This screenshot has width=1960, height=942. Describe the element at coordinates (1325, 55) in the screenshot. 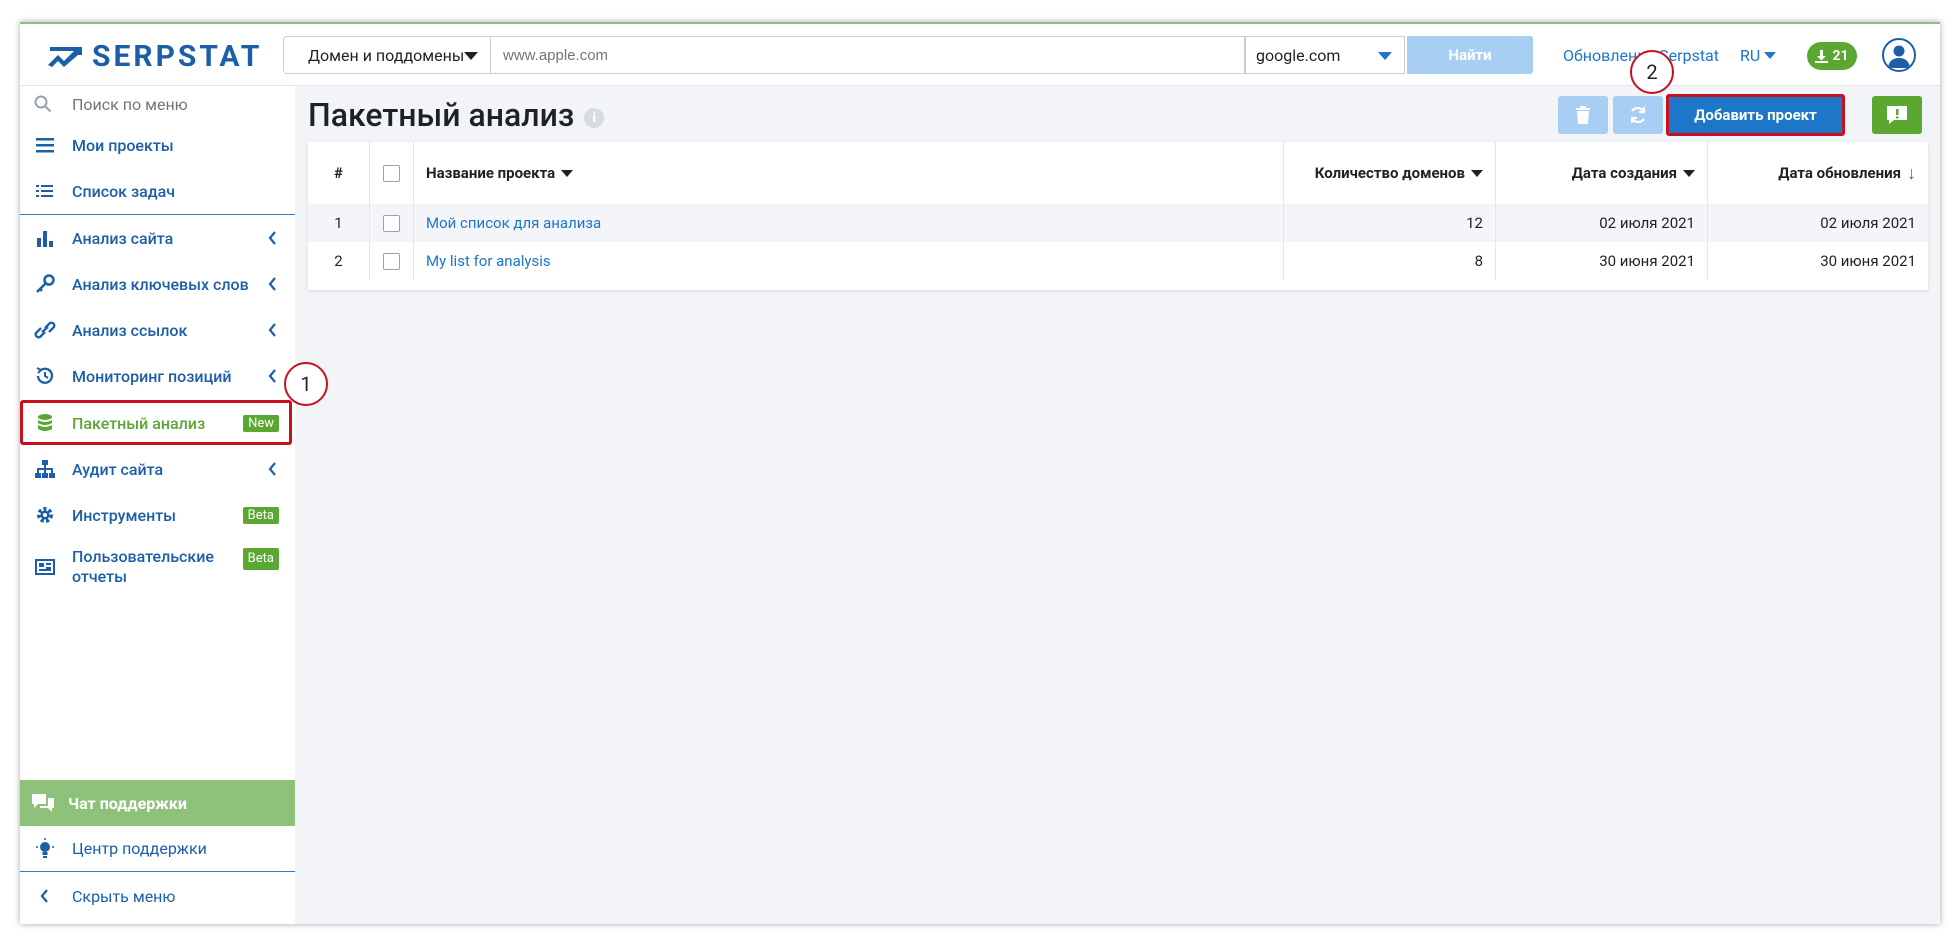

I see `search-engine-select: google.com` at that location.